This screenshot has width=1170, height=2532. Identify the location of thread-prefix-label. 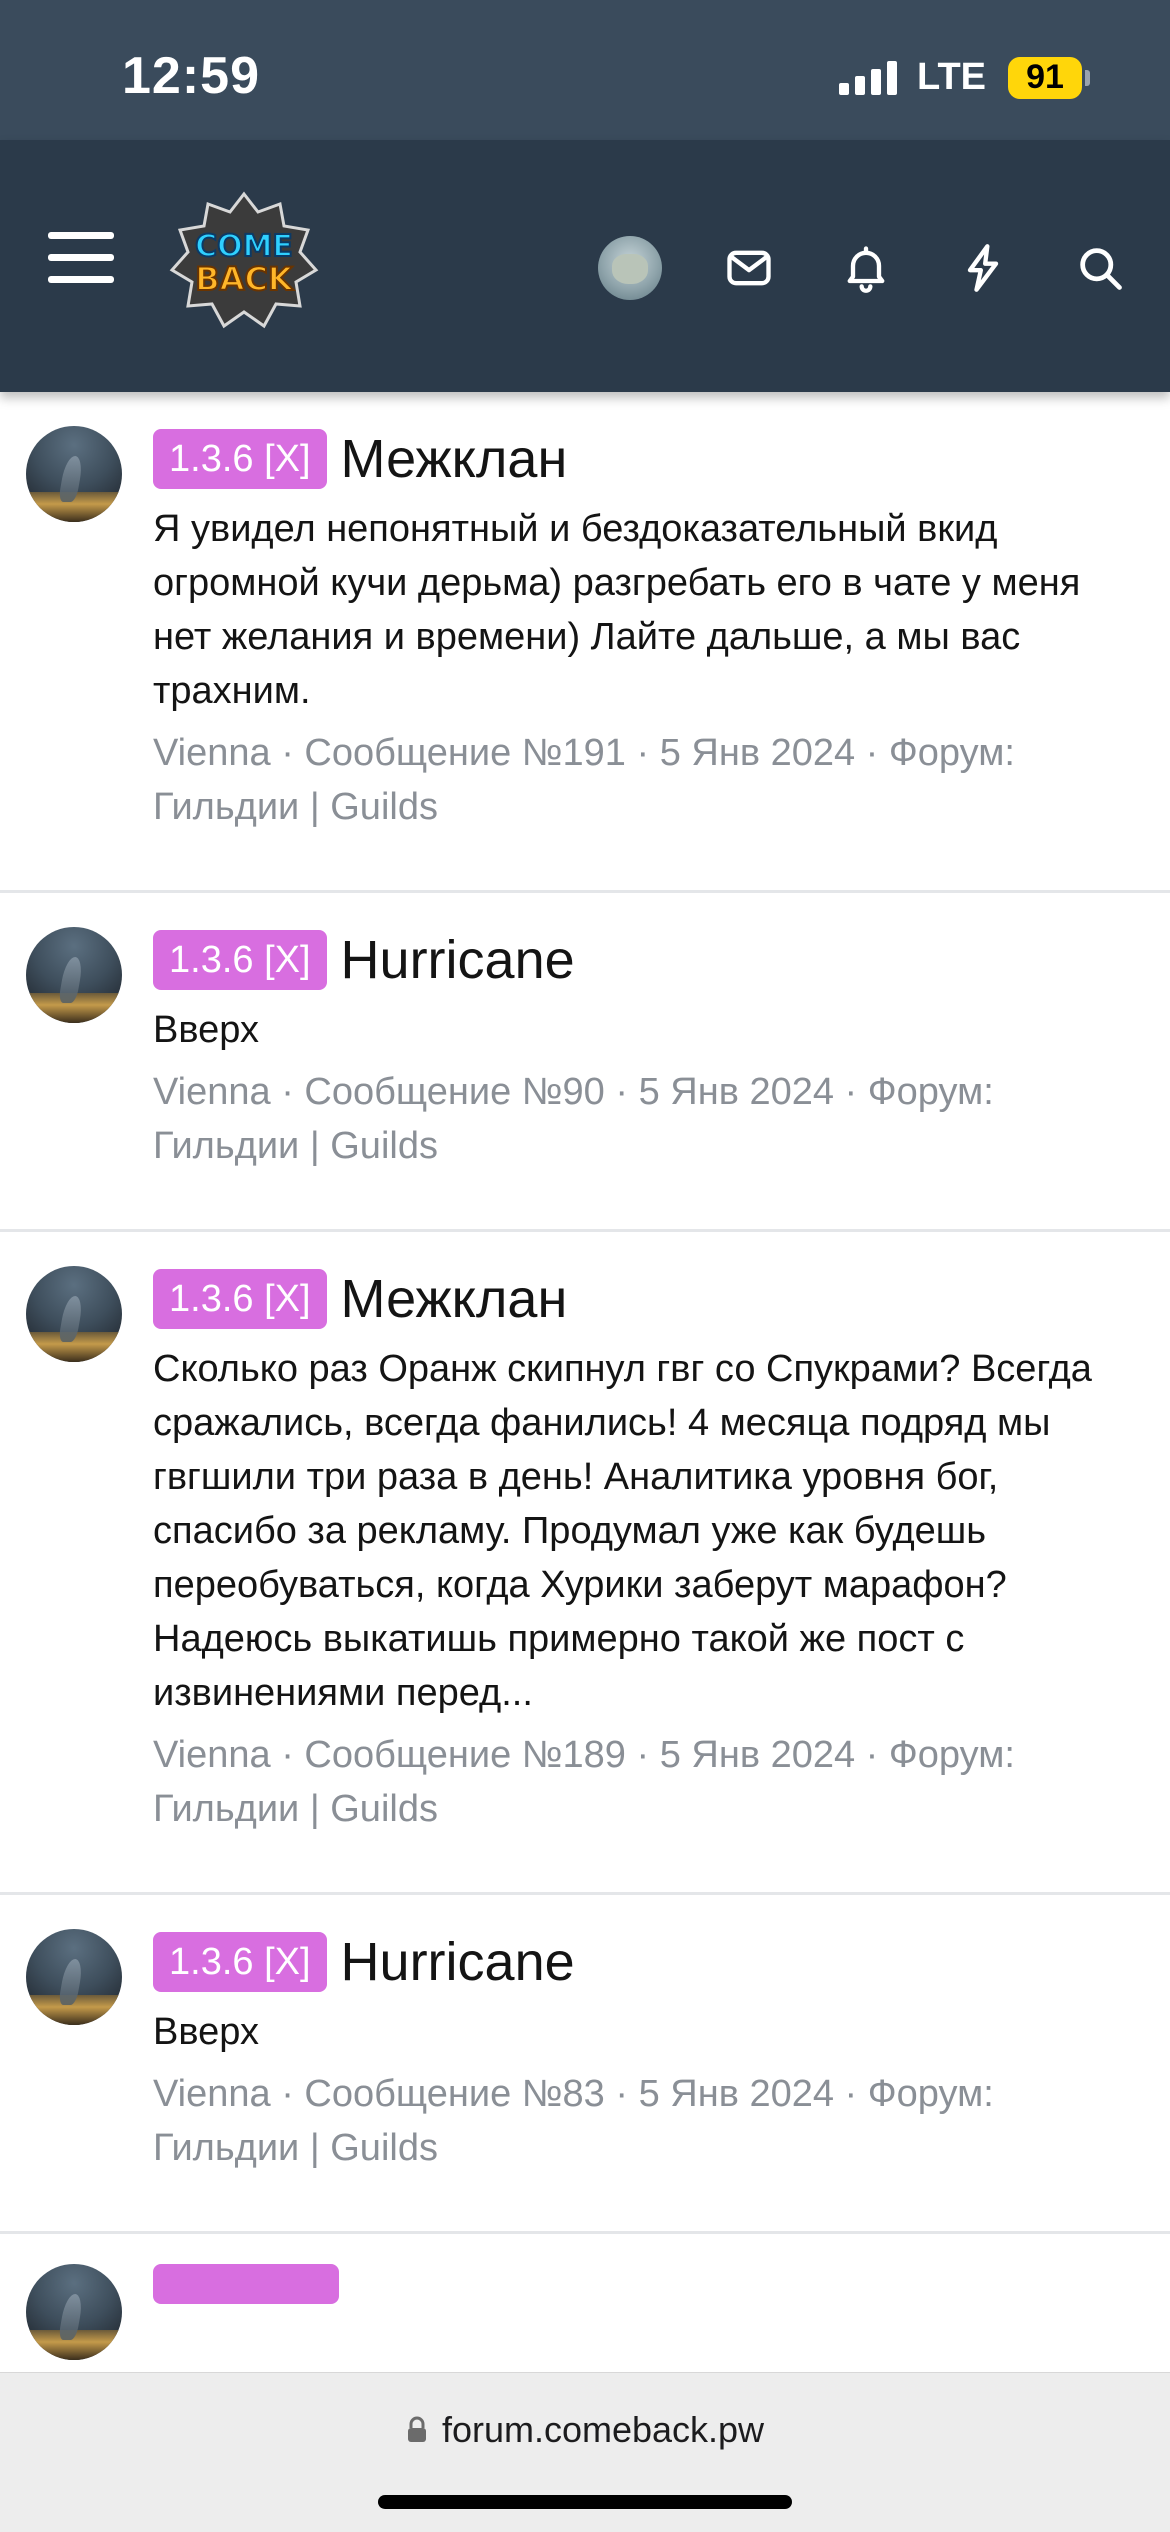
(246, 2284).